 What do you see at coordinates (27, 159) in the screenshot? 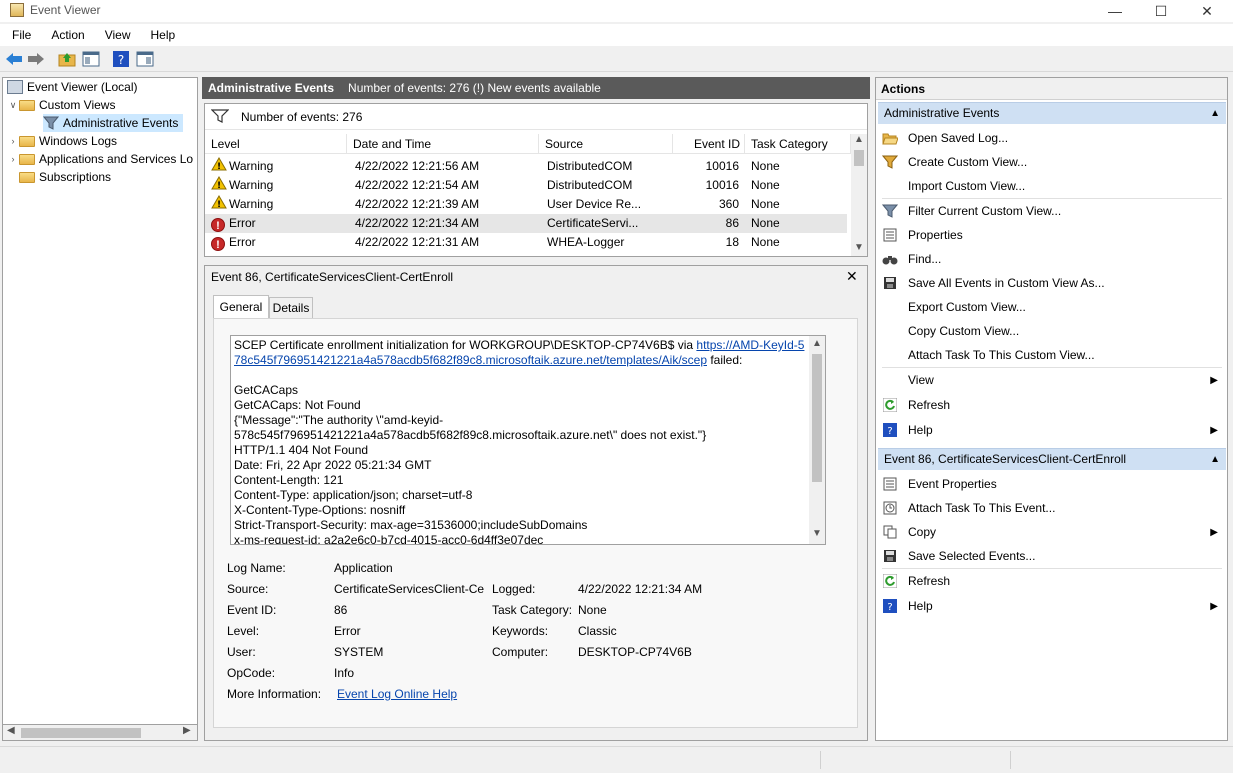
I see `folder-icon` at bounding box center [27, 159].